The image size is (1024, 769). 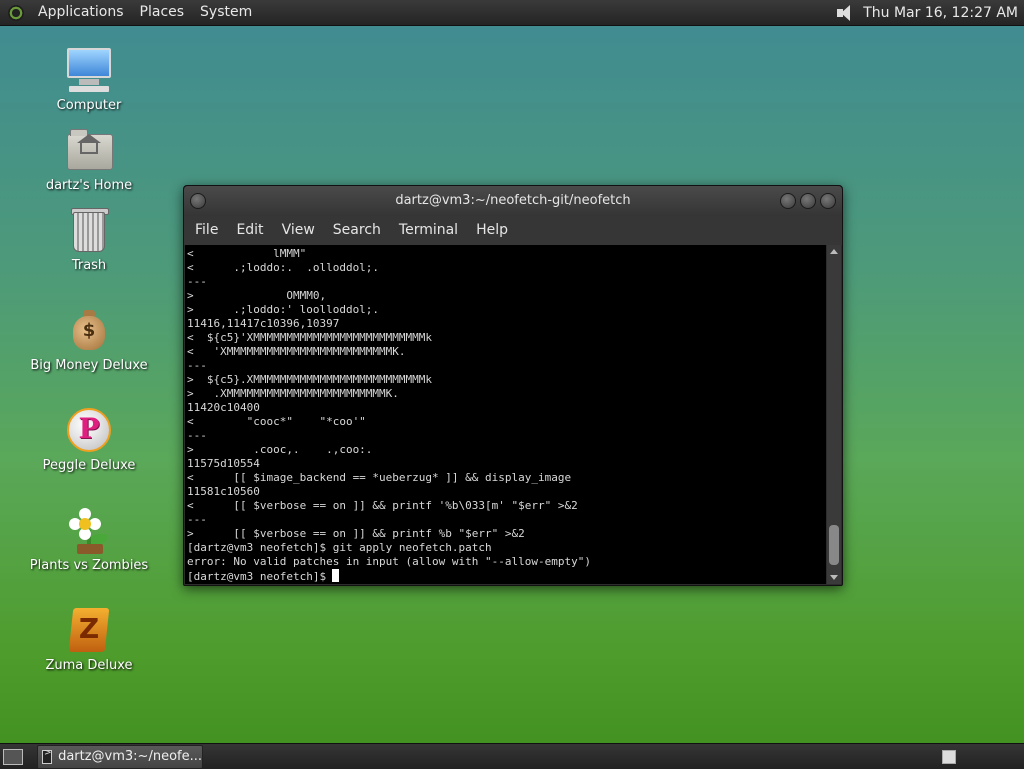 I want to click on minimize-button, so click(x=788, y=201).